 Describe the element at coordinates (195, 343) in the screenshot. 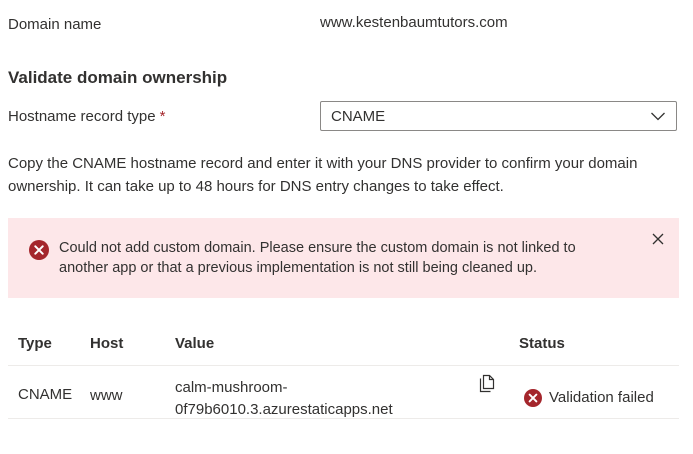

I see `column-header-value: Value` at that location.